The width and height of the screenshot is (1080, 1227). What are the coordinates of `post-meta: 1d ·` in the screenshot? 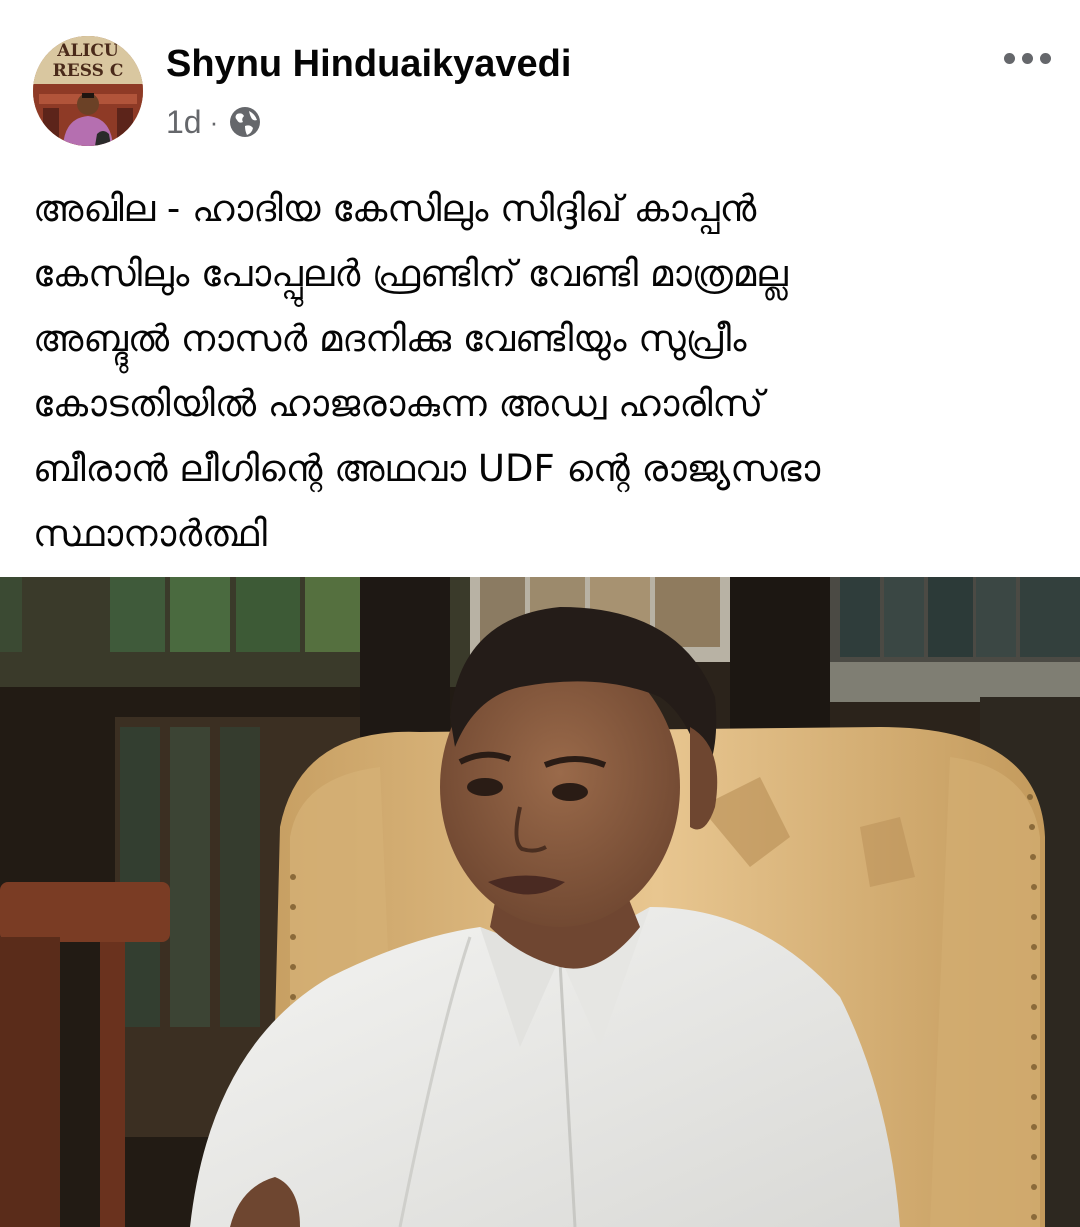 It's located at (214, 122).